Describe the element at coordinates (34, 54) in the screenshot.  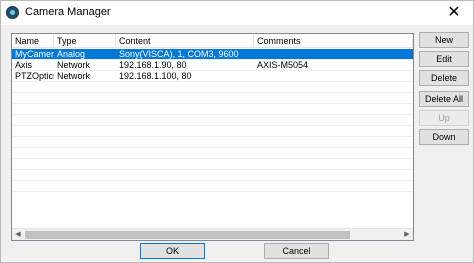
I see `cell-name: MyCamera` at that location.